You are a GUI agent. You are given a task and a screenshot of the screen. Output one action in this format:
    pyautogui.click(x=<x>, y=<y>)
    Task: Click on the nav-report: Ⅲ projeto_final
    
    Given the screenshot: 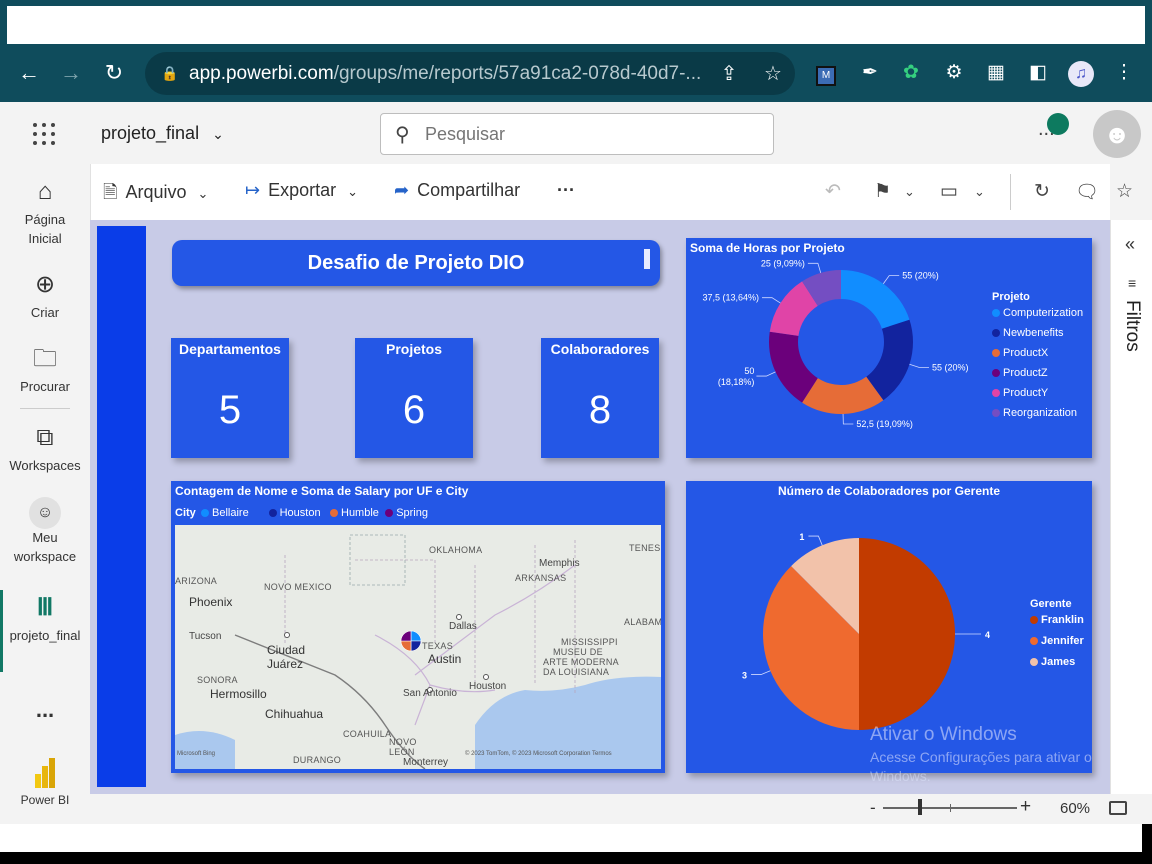 What is the action you would take?
    pyautogui.click(x=45, y=619)
    